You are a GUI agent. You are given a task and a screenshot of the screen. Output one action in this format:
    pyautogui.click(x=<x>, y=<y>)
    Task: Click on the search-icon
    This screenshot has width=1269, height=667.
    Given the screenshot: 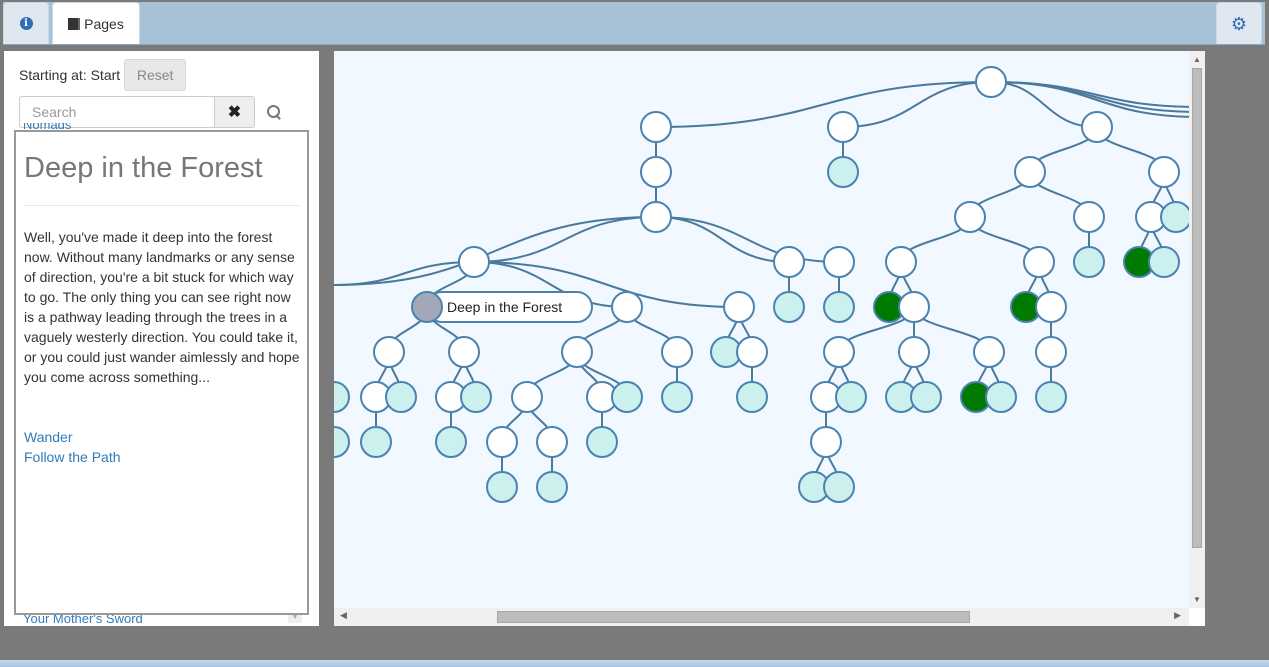 What is the action you would take?
    pyautogui.click(x=274, y=112)
    